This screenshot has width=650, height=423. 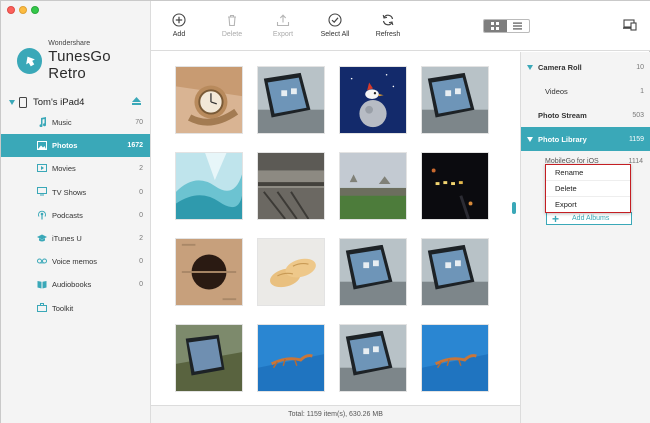 What do you see at coordinates (62, 123) in the screenshot?
I see `sidebar-item-label: Music` at bounding box center [62, 123].